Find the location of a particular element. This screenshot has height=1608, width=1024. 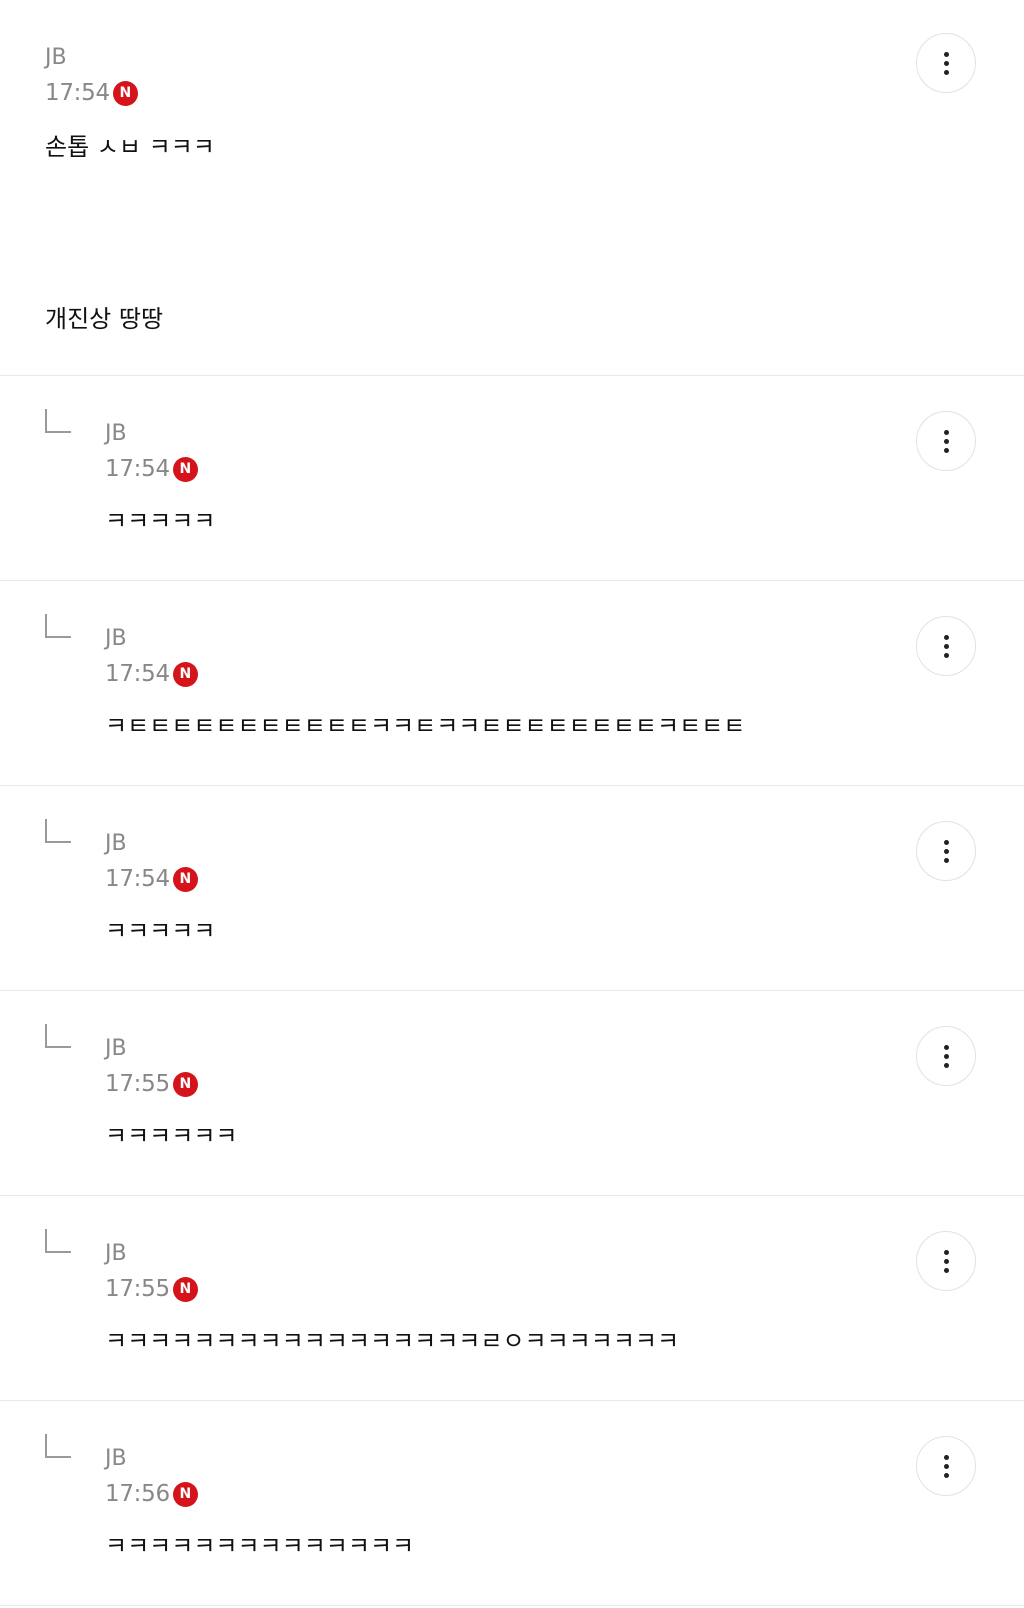

comment-meta: 17:54 N is located at coordinates (91, 93).